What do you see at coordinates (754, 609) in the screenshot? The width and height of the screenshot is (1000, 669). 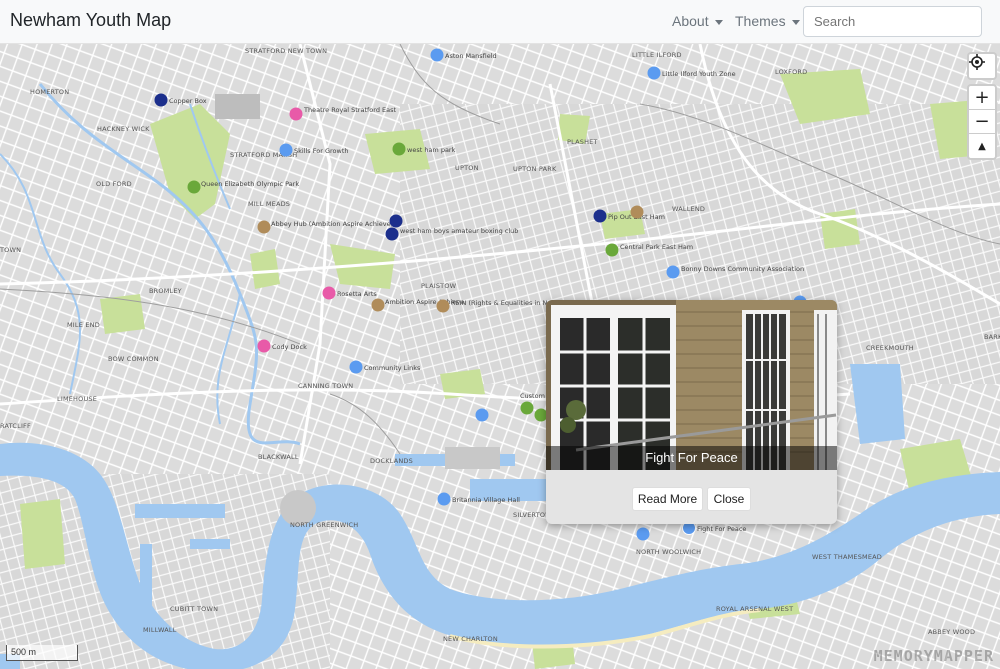 I see `area-label: ROYAL ARSENAL WEST` at bounding box center [754, 609].